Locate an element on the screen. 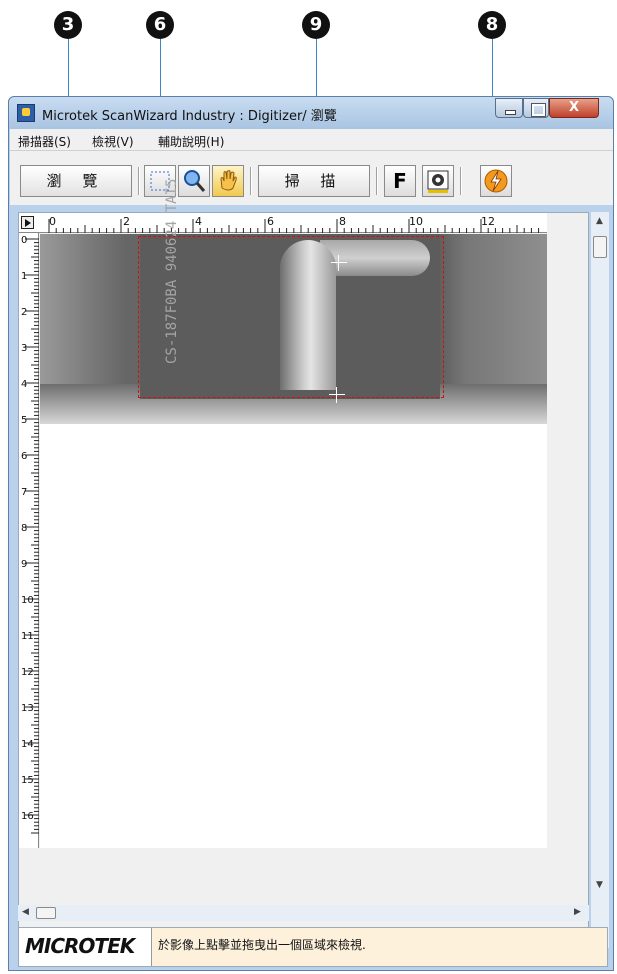 The width and height of the screenshot is (617, 974). ruler-h-label: 8 is located at coordinates (342, 221).